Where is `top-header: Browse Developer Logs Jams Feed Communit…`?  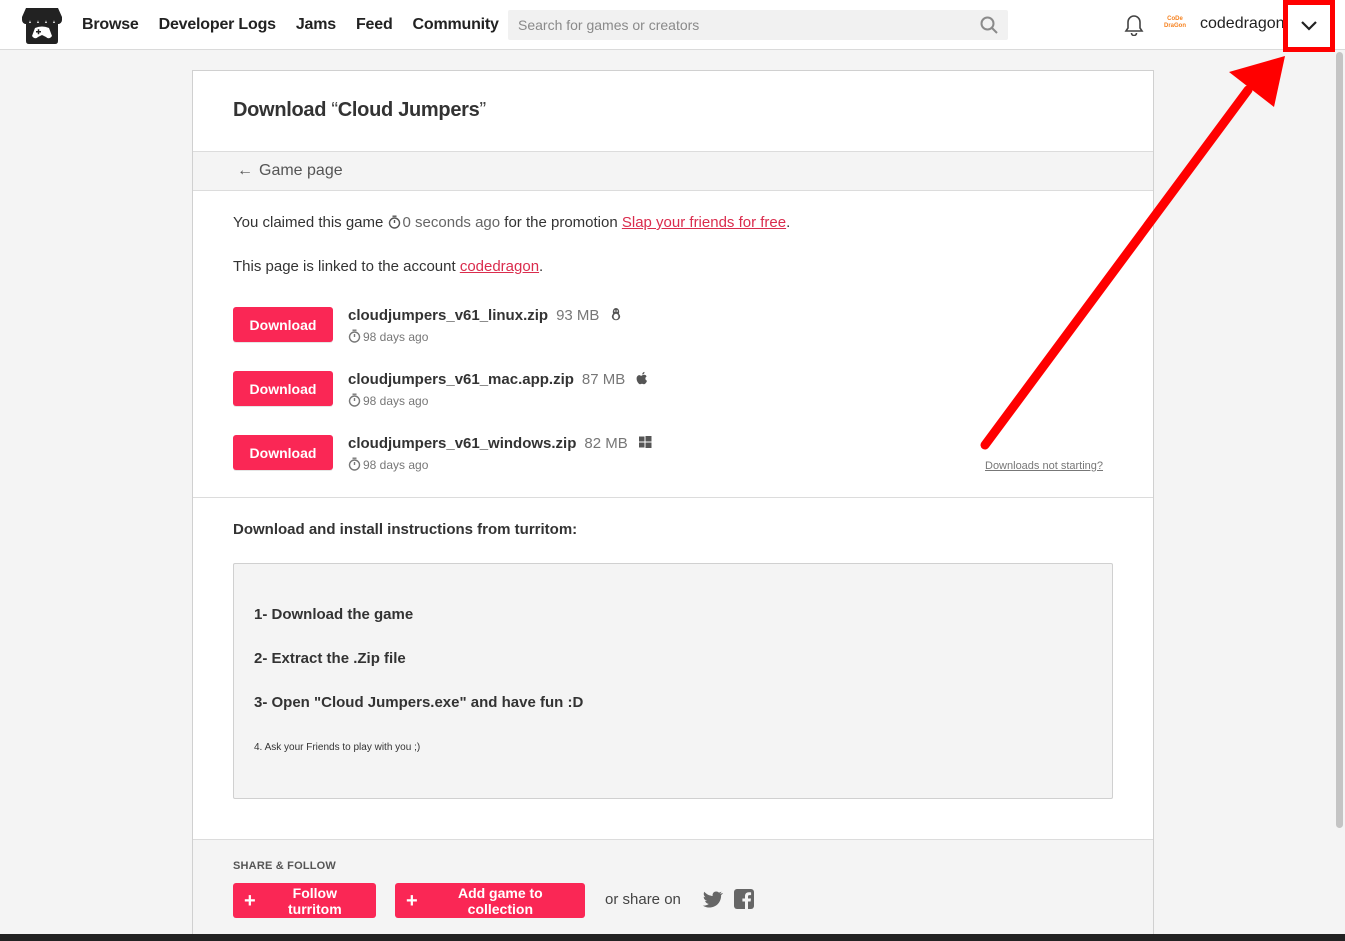
top-header: Browse Developer Logs Jams Feed Communit… is located at coordinates (672, 26).